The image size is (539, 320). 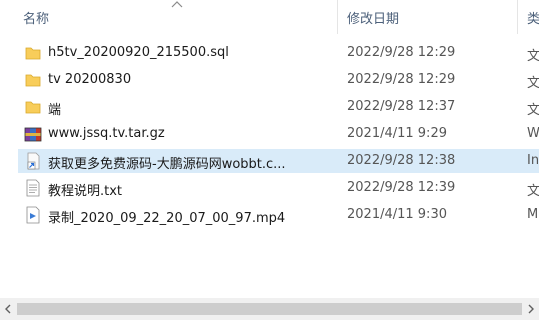 What do you see at coordinates (278, 134) in the screenshot?
I see `file-row: www.jssq.tv.tar.gz 2021/4/11 9:29 W` at bounding box center [278, 134].